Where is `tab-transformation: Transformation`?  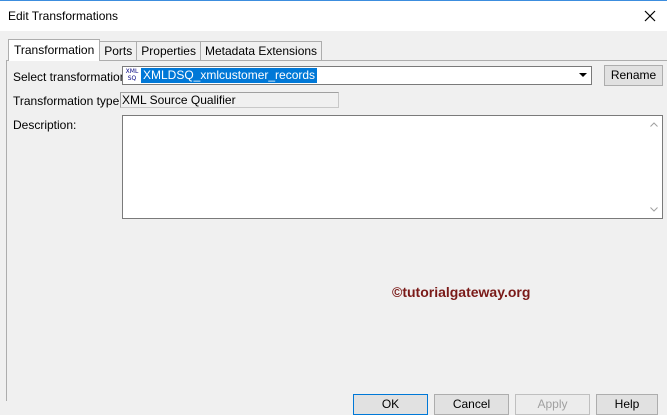
tab-transformation: Transformation is located at coordinates (54, 50).